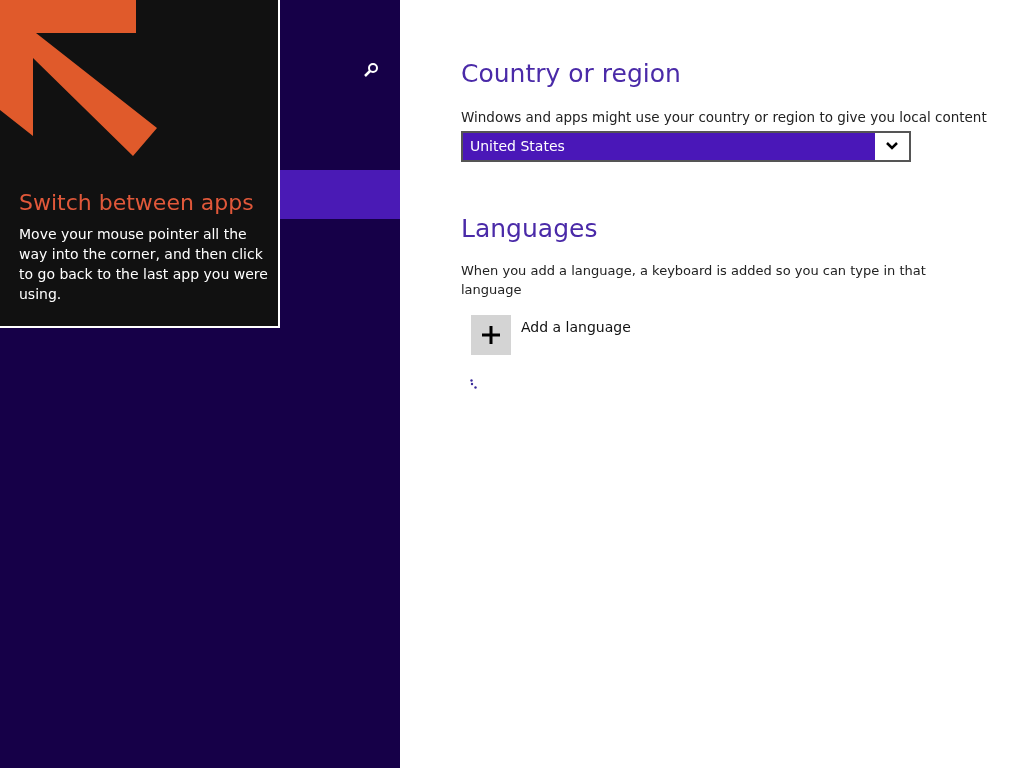  What do you see at coordinates (576, 328) in the screenshot?
I see `add-language-label: Add a language` at bounding box center [576, 328].